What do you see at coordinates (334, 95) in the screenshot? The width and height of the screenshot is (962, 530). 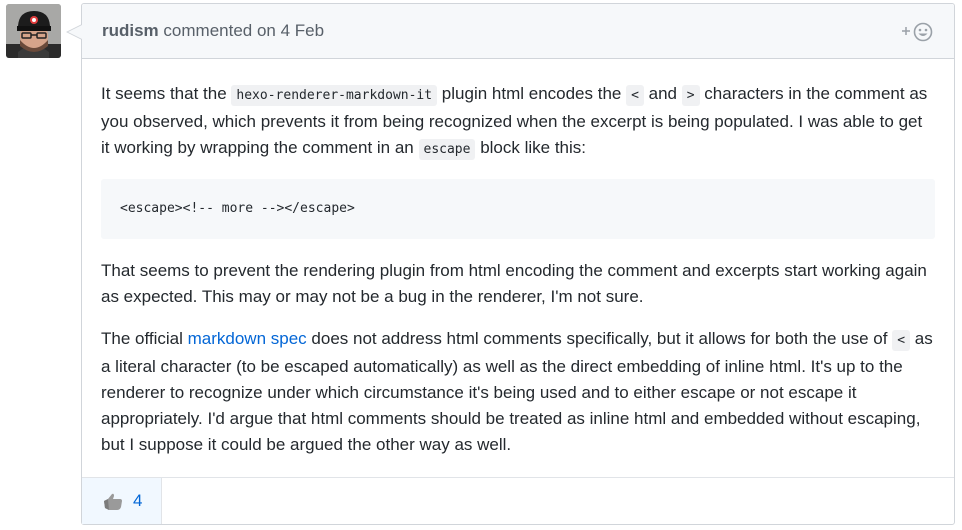 I see `inline-code: hexo-renderer-markdown-it` at bounding box center [334, 95].